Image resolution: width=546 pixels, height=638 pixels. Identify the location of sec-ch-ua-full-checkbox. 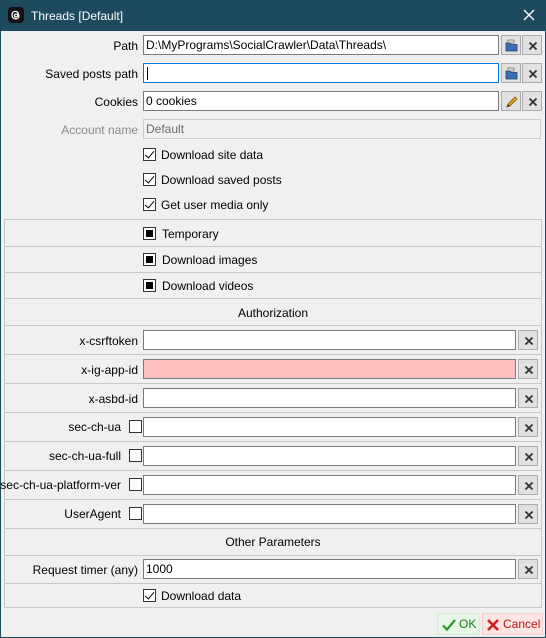
(135, 455).